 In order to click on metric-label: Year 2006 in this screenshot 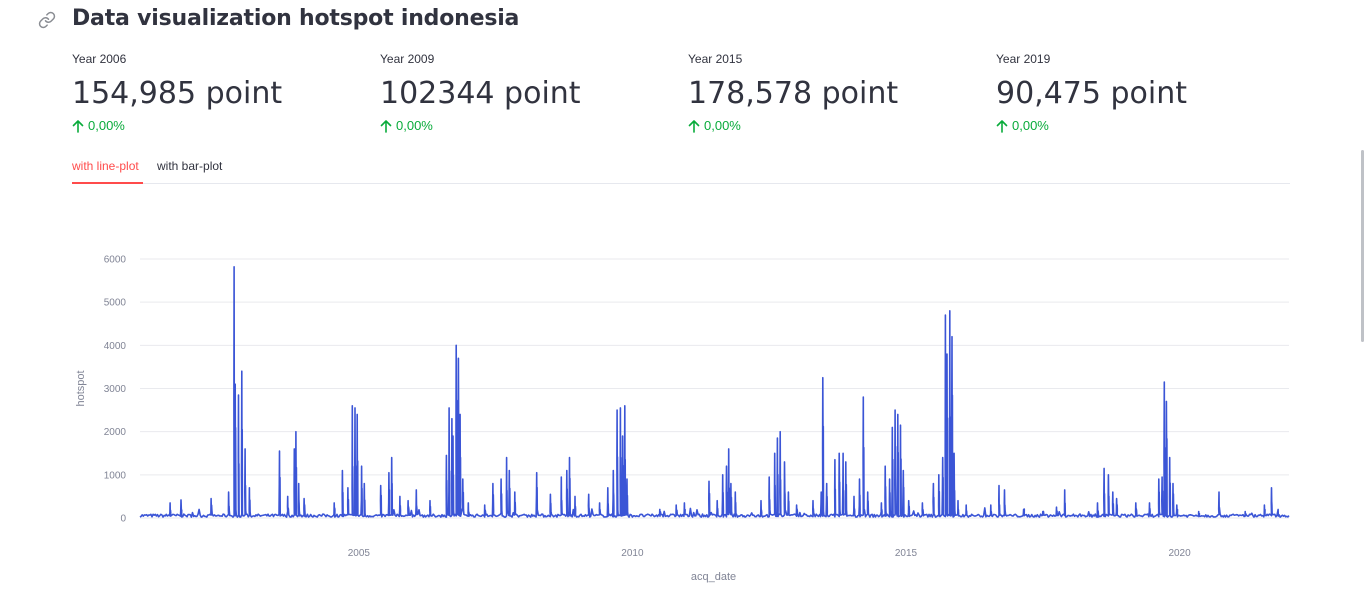, I will do `click(99, 59)`.